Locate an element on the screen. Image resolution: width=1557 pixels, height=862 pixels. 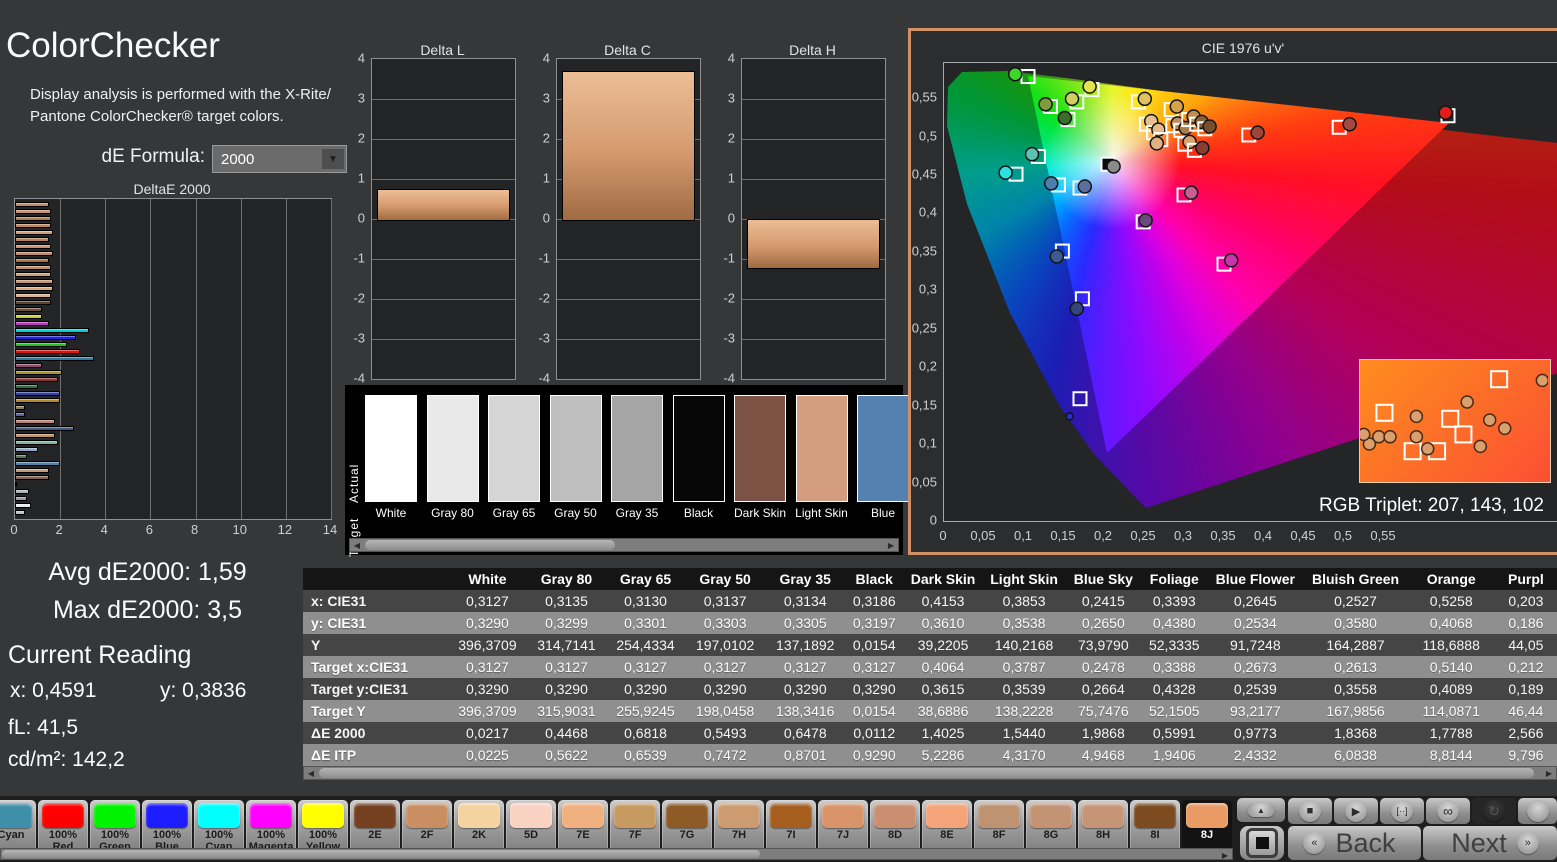
chevron-down-icon: ▼ is located at coordinates (333, 159).